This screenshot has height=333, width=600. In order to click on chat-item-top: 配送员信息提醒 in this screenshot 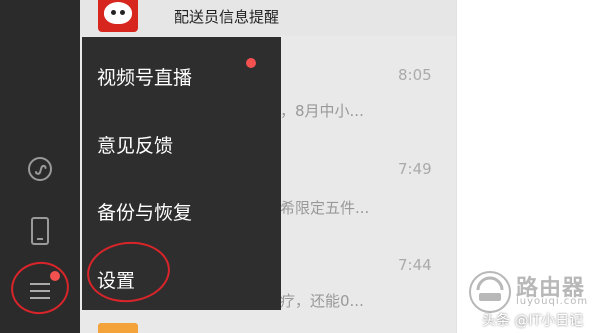, I will do `click(268, 18)`.